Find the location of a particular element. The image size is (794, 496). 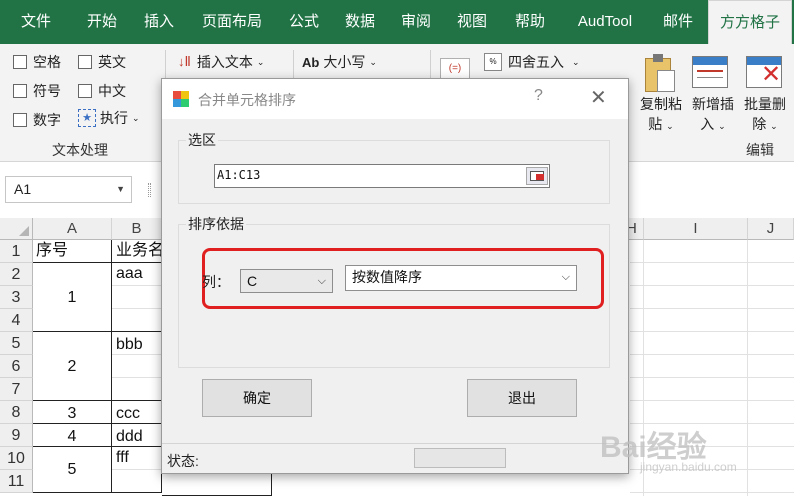

round-button: % 四舍五入 ⌄ is located at coordinates (532, 62).